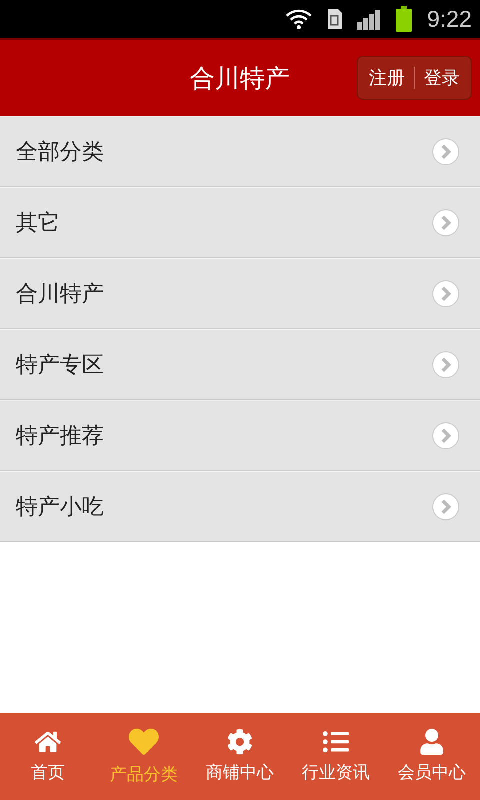  Describe the element at coordinates (48, 756) in the screenshot. I see `tab-item: 首页` at that location.